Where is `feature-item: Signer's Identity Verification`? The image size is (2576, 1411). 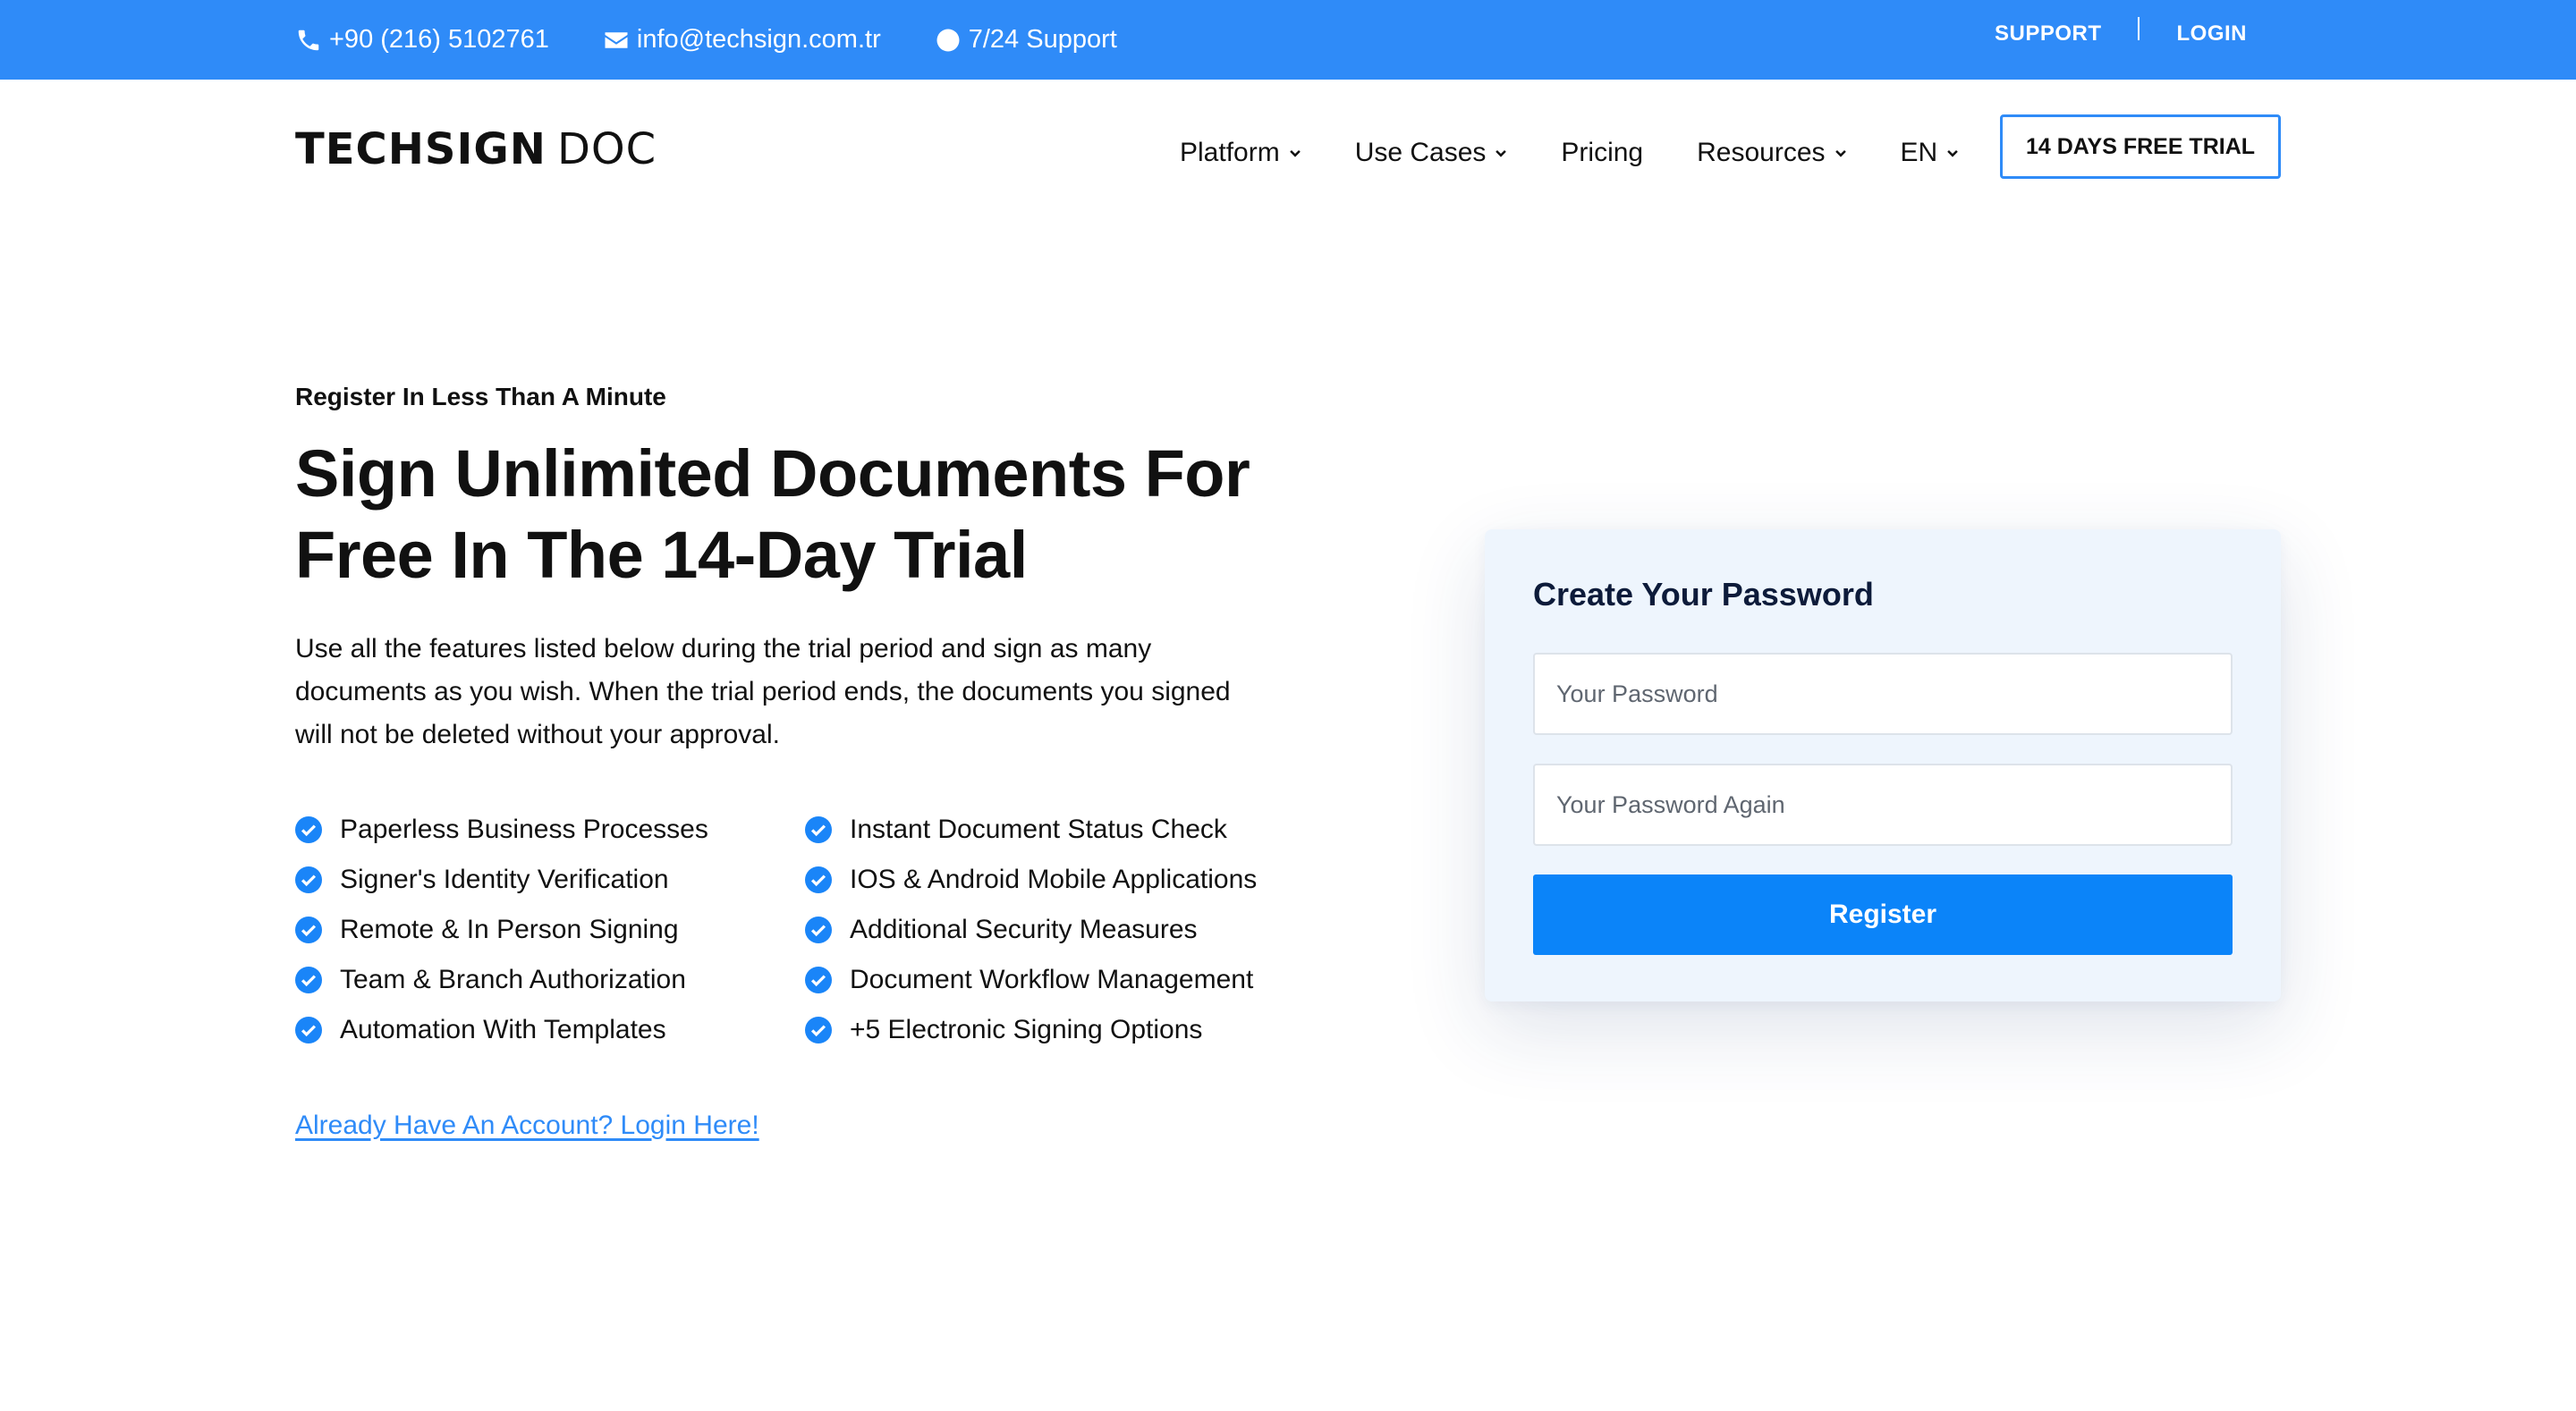 feature-item: Signer's Identity Verification is located at coordinates (550, 880).